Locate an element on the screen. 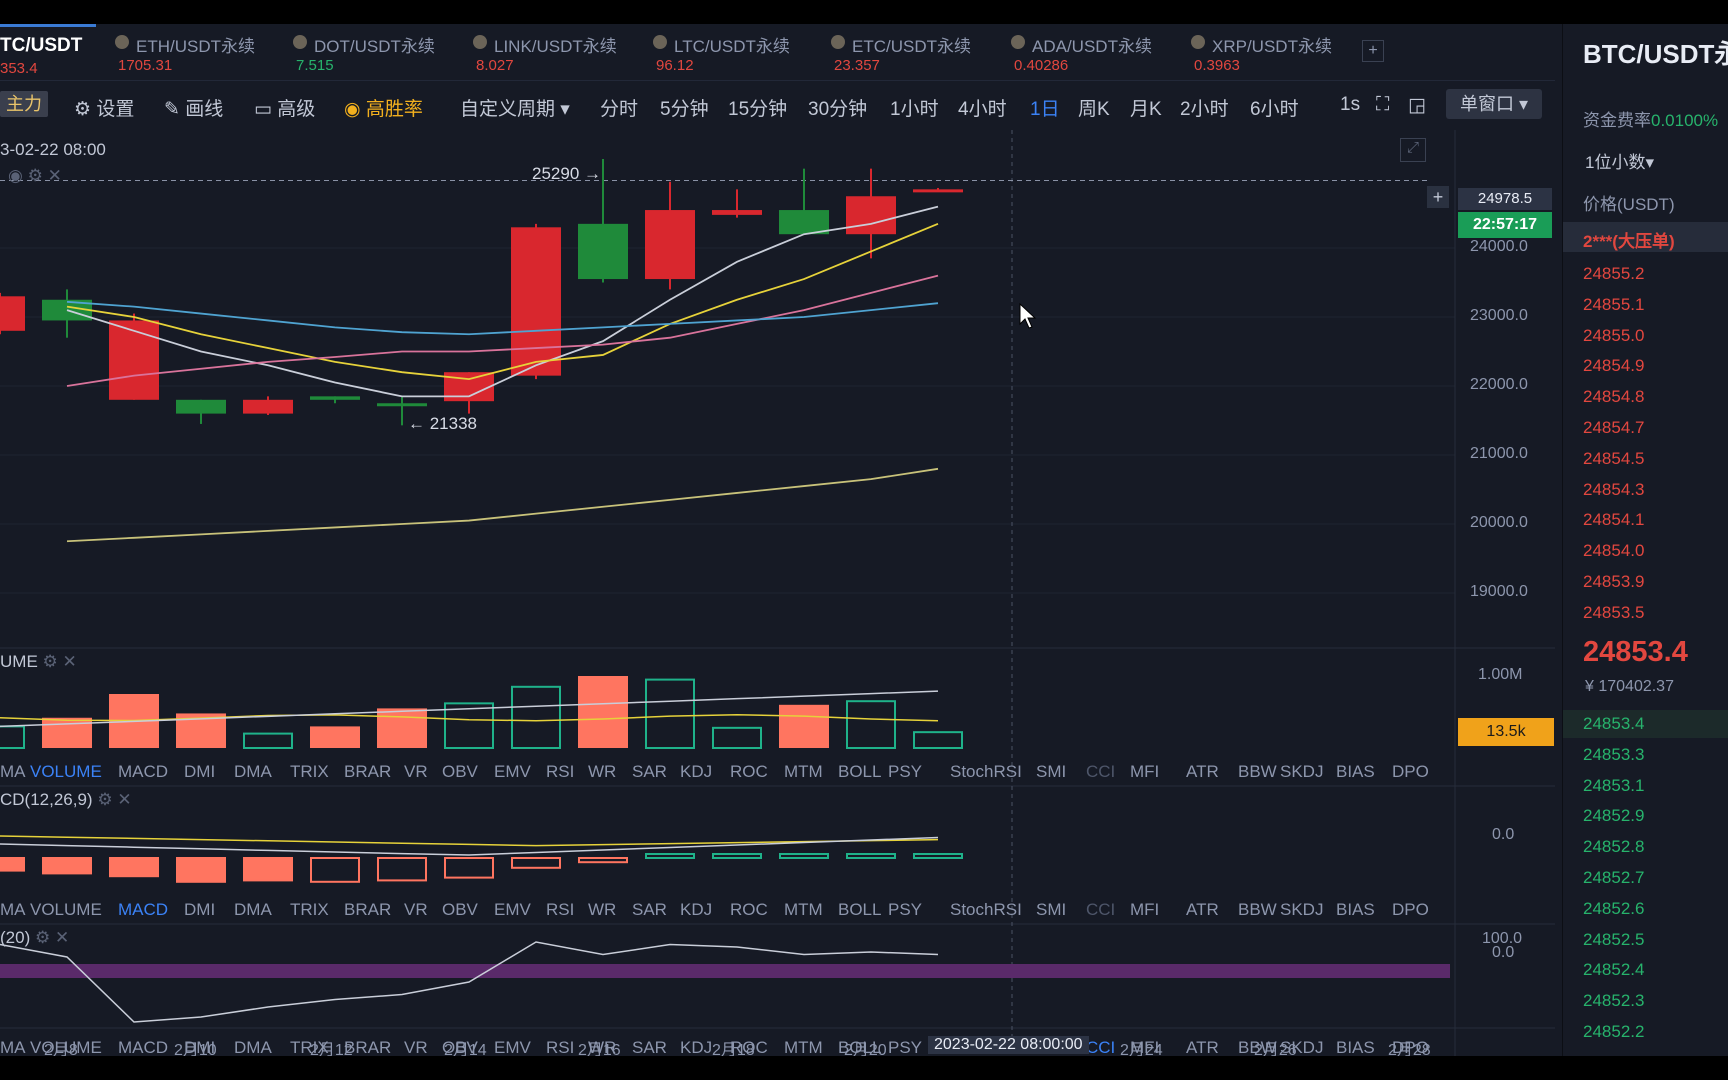 This screenshot has height=1080, width=1728. expand-icon: ⤢ is located at coordinates (1413, 150).